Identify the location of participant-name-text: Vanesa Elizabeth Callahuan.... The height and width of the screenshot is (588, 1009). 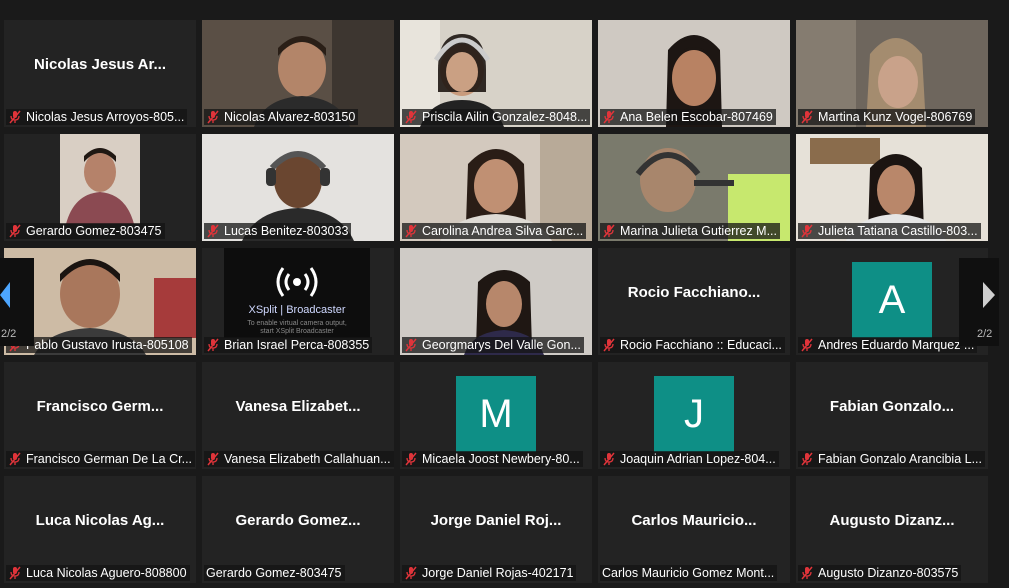
(307, 459).